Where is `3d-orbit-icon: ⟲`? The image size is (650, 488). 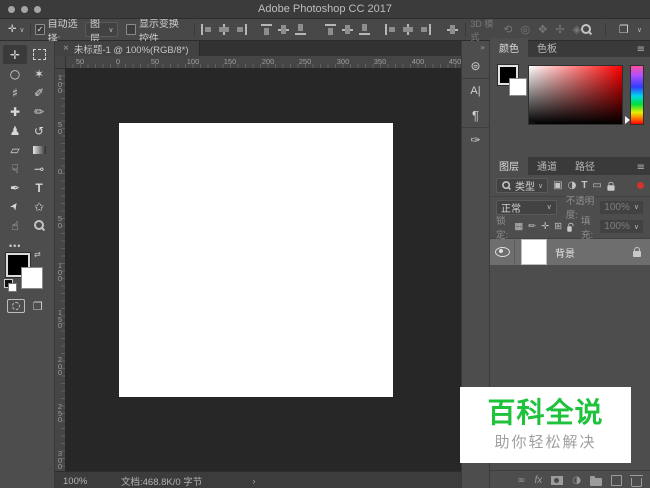
3d-orbit-icon: ⟲ is located at coordinates (507, 29).